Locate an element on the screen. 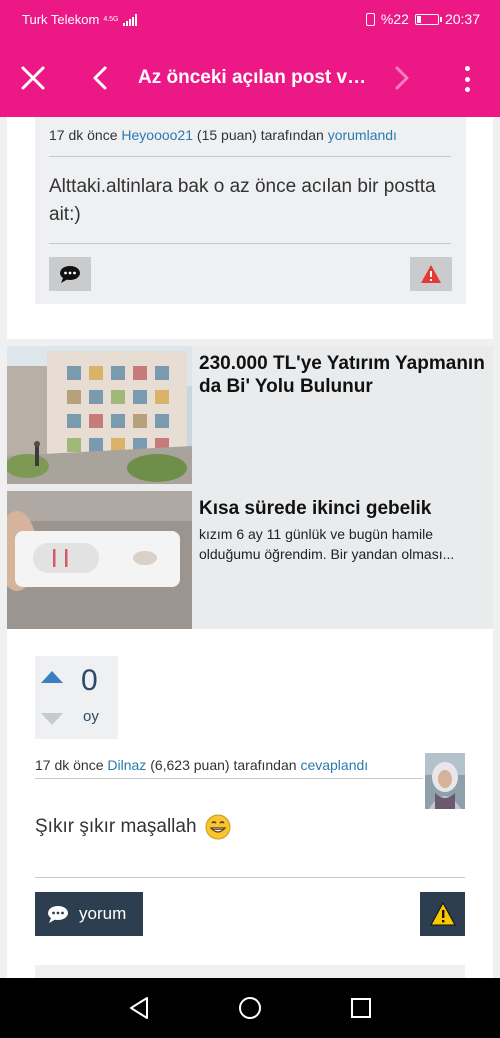  back-chevron-icon is located at coordinates (101, 78).